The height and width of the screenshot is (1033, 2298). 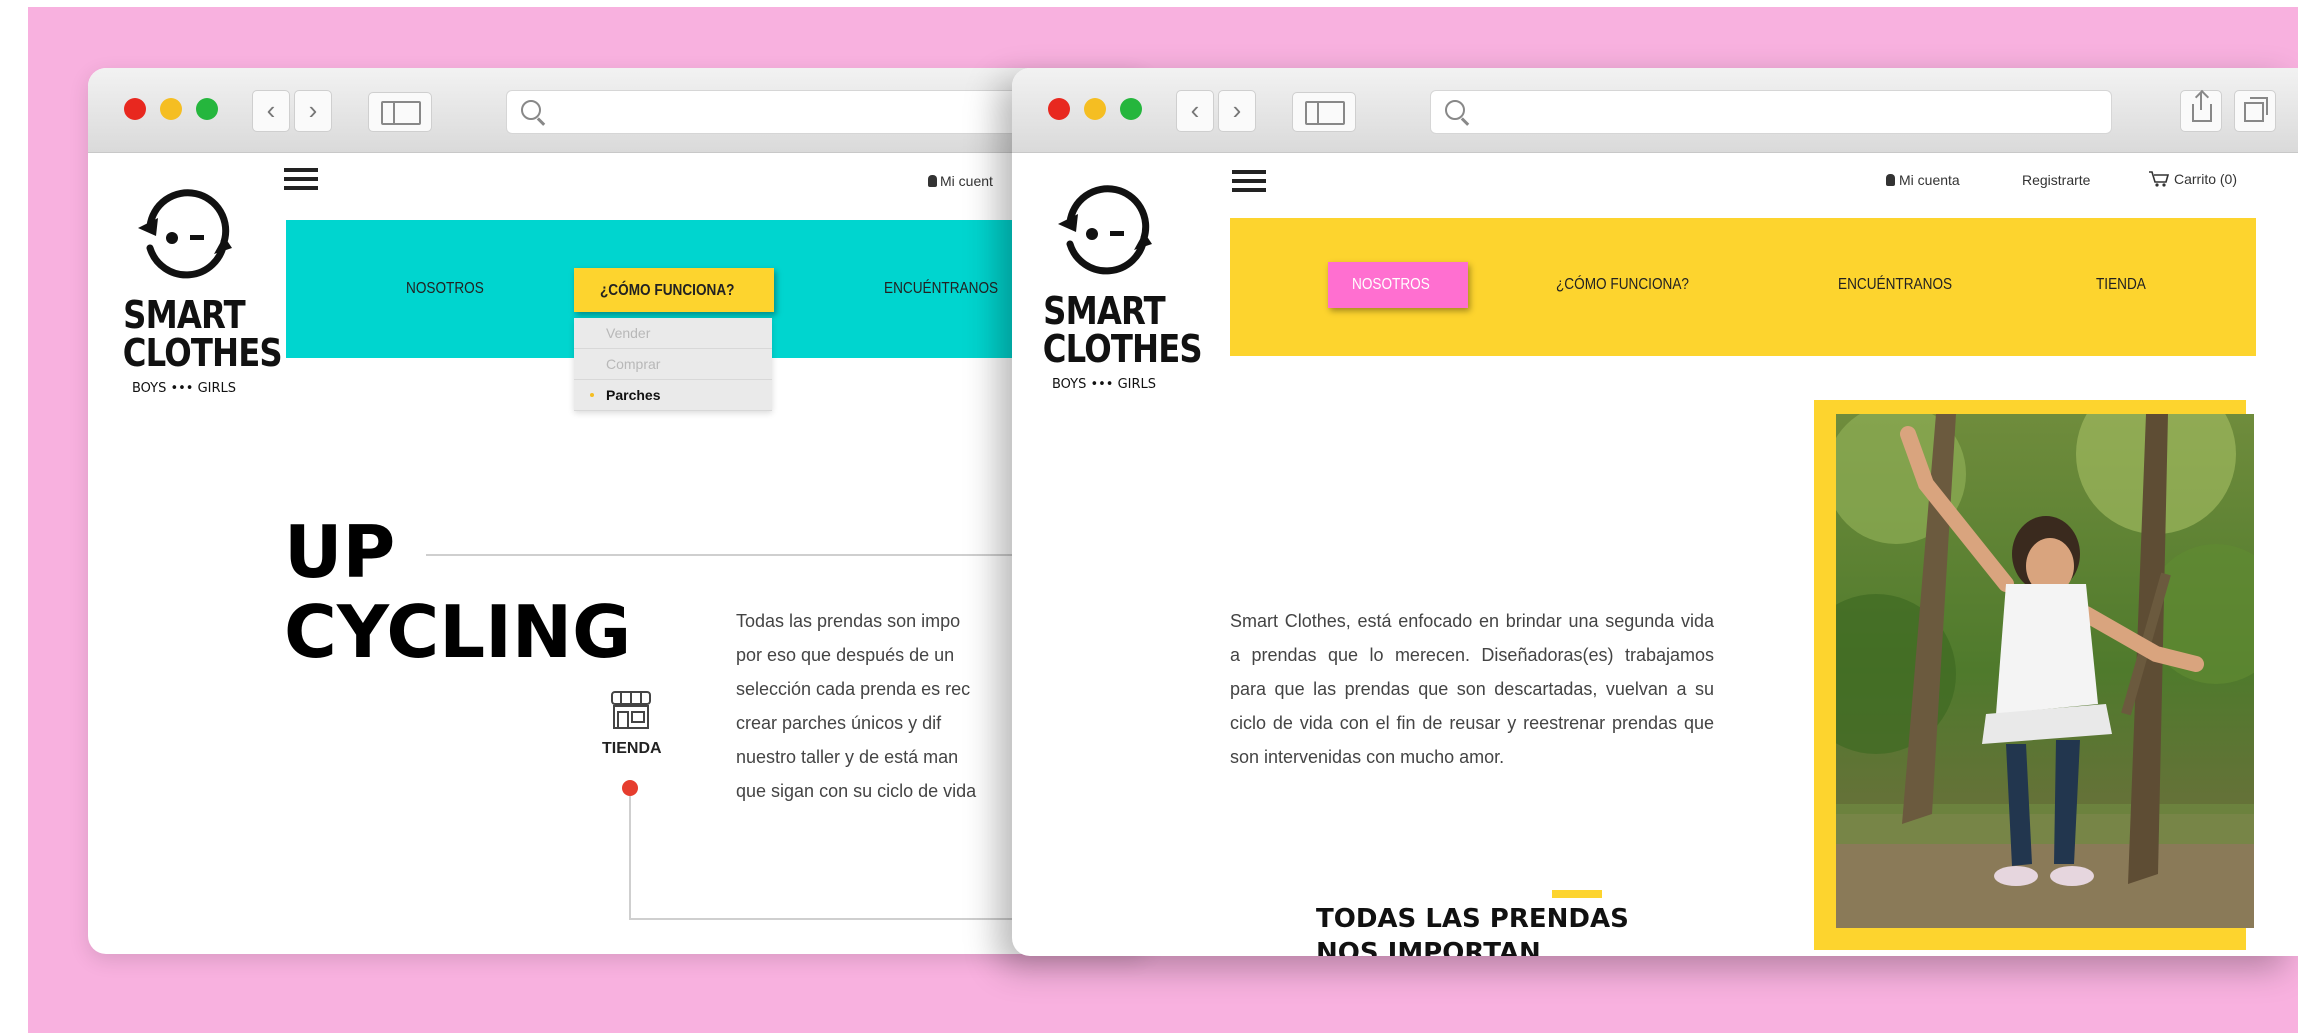 I want to click on store-icon, so click(x=631, y=711).